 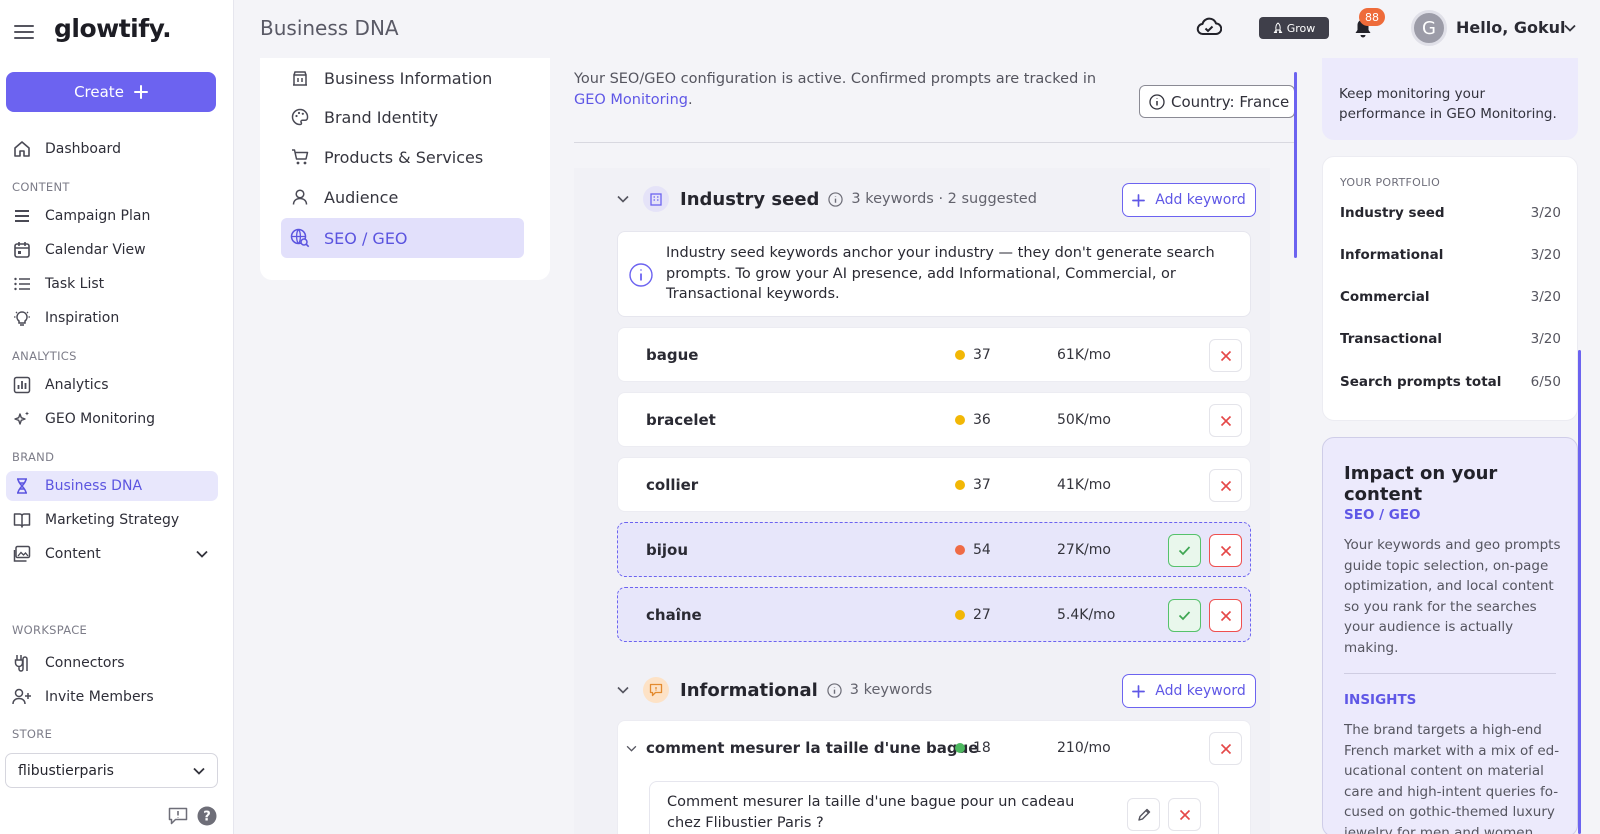 What do you see at coordinates (24, 32) in the screenshot?
I see `menu-icon` at bounding box center [24, 32].